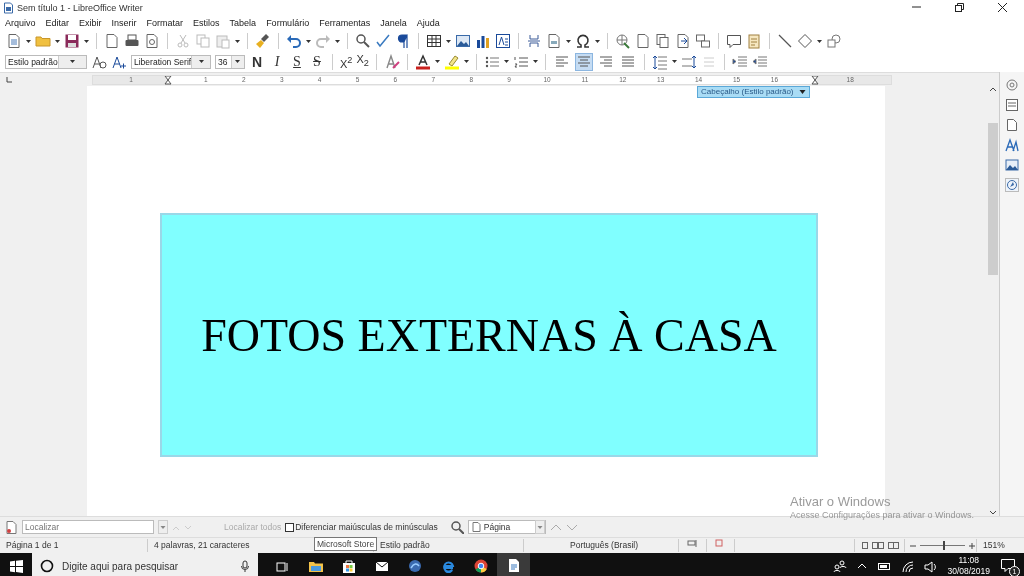 The height and width of the screenshot is (576, 1024). I want to click on close-icon, so click(1002, 7).